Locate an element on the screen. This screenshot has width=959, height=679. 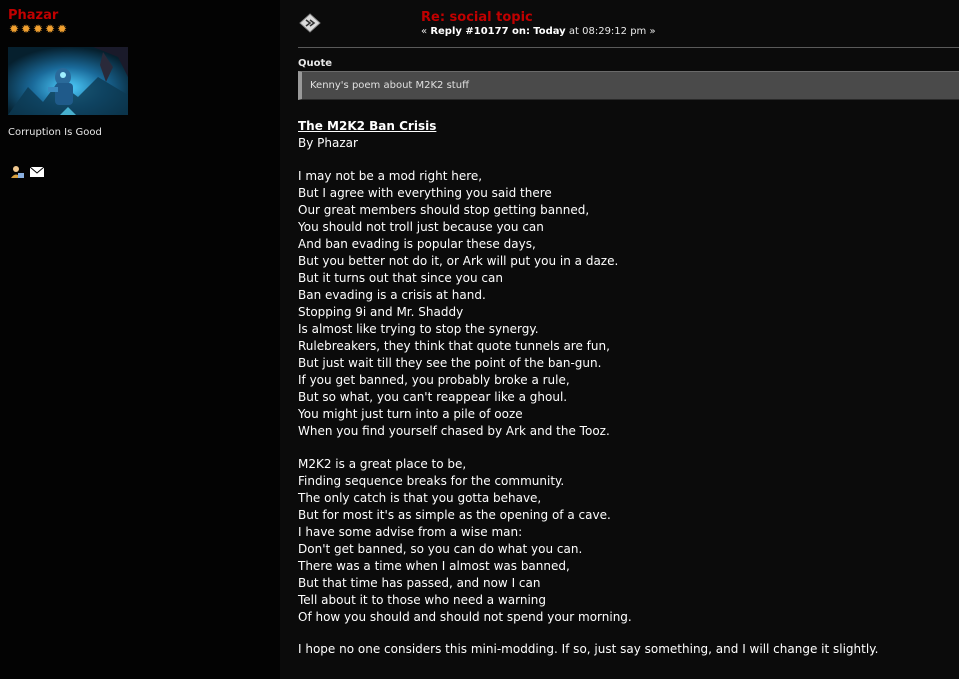
personal-text: Corruption Is Good is located at coordinates (55, 132).